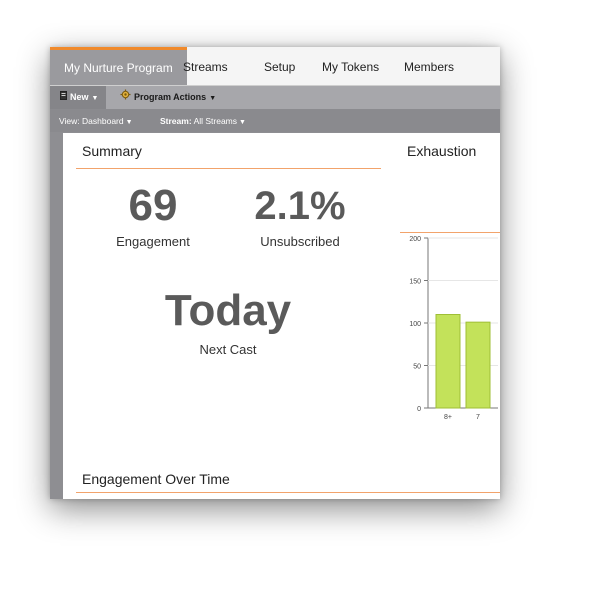  I want to click on x-tick-label: 7, so click(478, 417).